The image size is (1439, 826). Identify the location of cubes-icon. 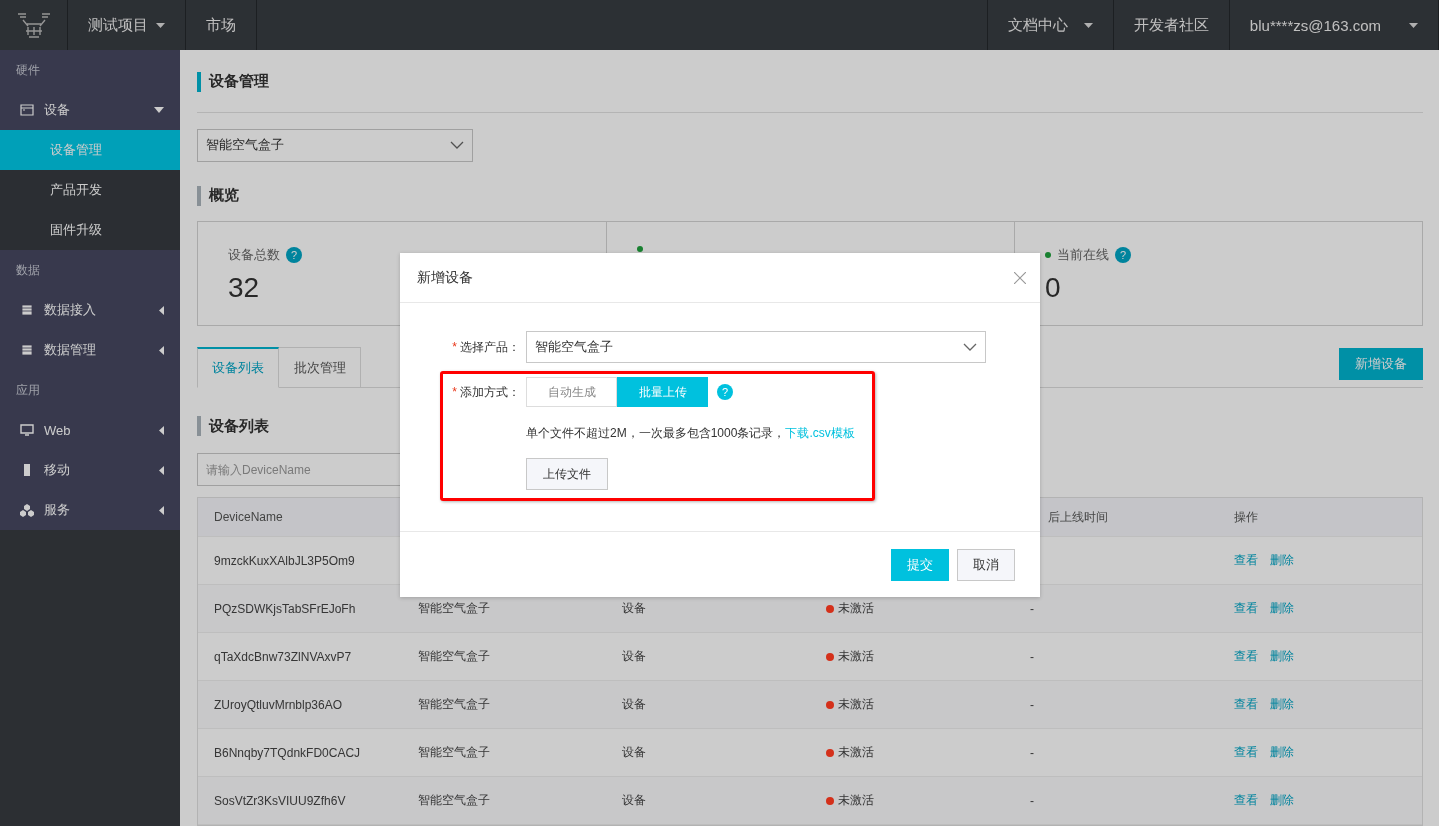
(27, 510).